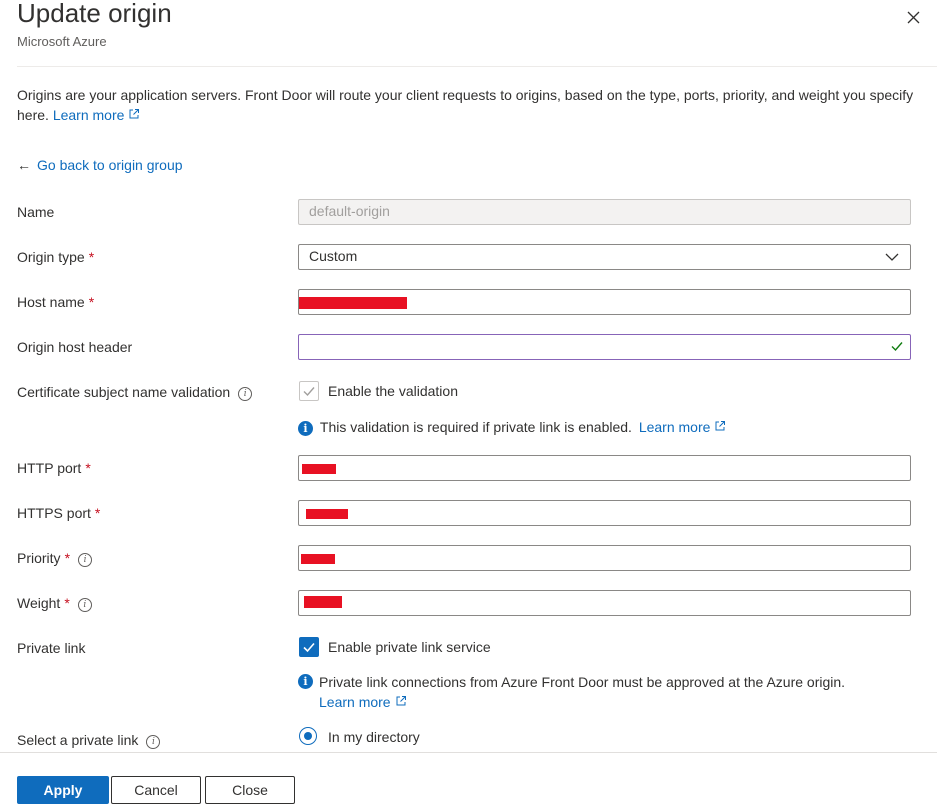 This screenshot has height=807, width=937. What do you see at coordinates (59, 513) in the screenshot?
I see `https-port-label: HTTPS port *` at bounding box center [59, 513].